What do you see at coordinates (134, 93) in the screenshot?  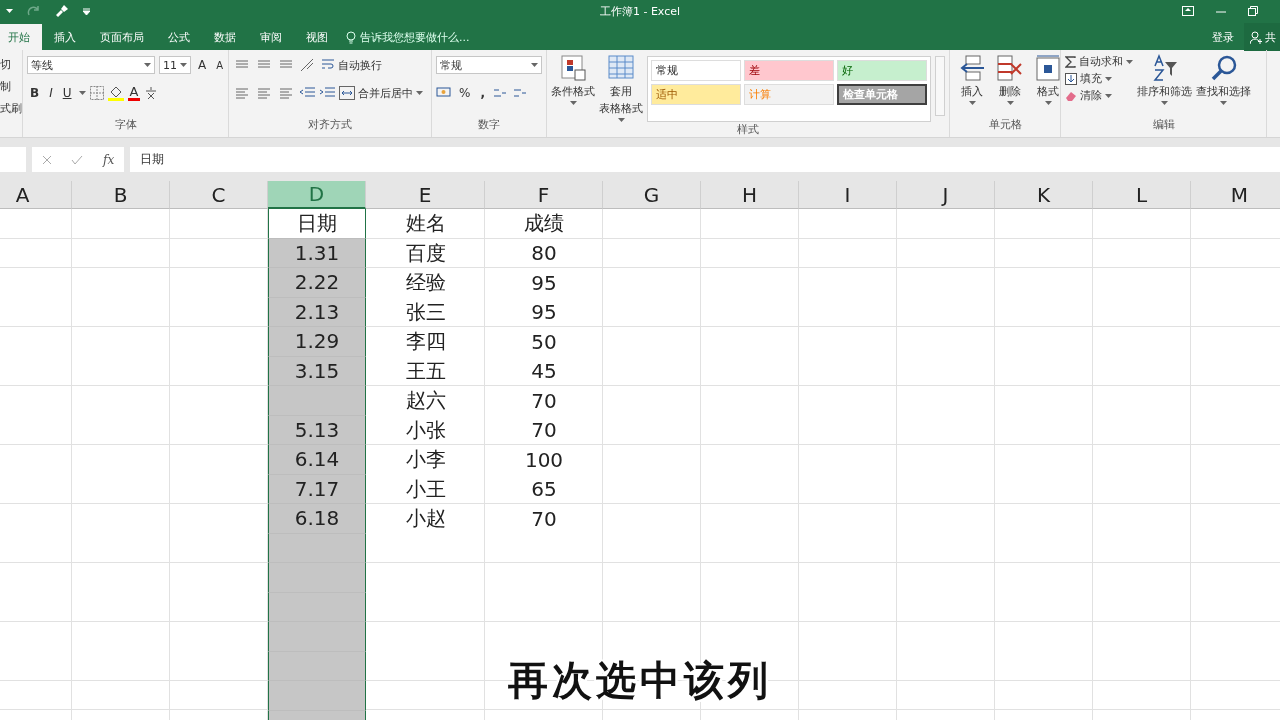 I see `font-color-button: A` at bounding box center [134, 93].